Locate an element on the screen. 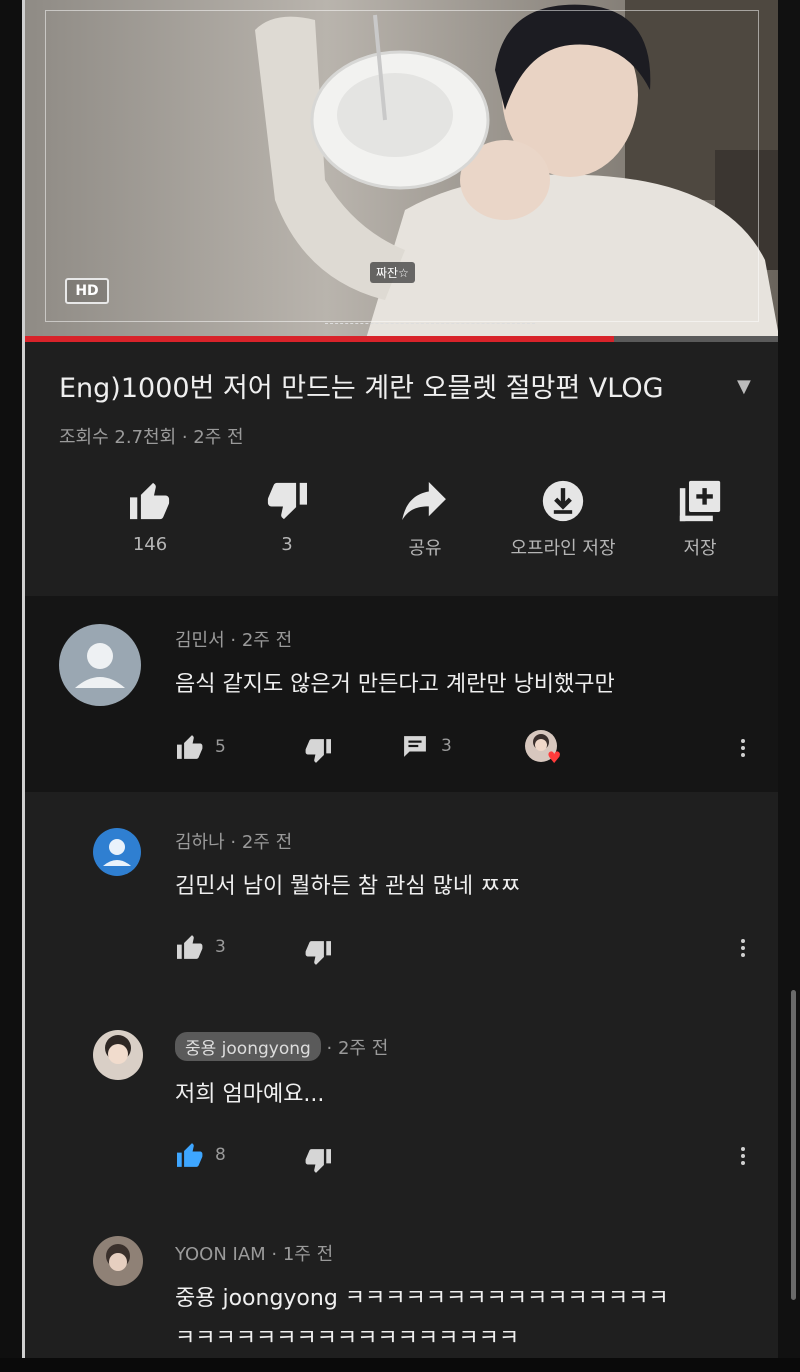  share-button: 공유 is located at coordinates (425, 518).